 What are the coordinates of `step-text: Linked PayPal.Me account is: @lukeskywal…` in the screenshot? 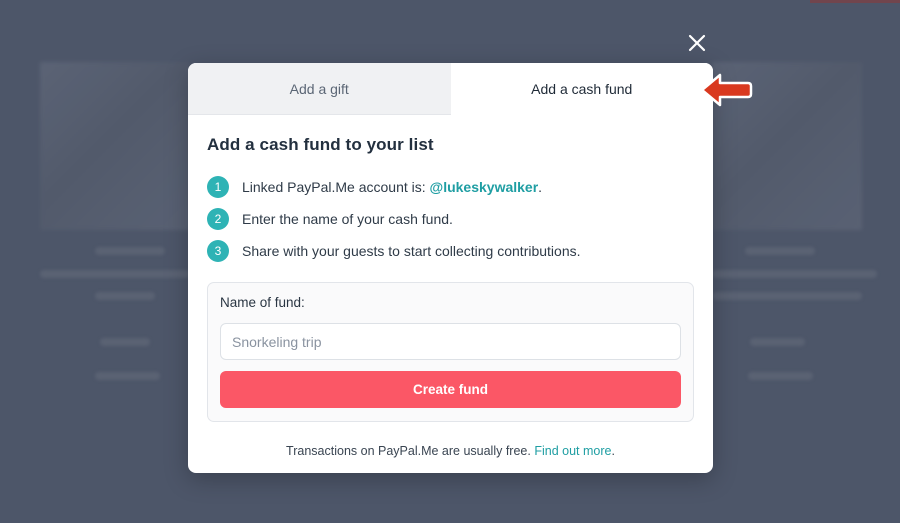 It's located at (392, 187).